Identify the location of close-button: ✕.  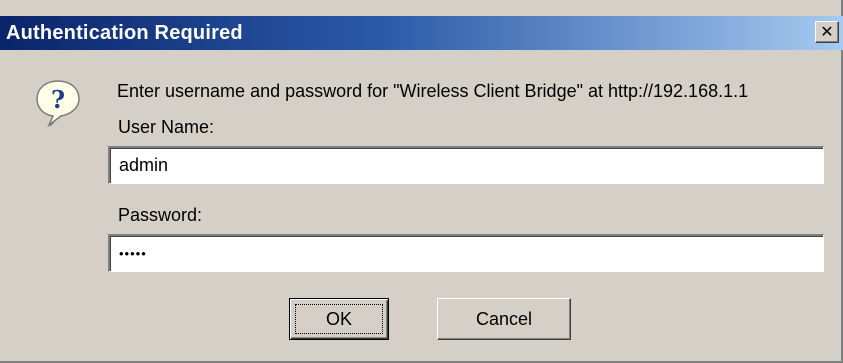
(827, 32).